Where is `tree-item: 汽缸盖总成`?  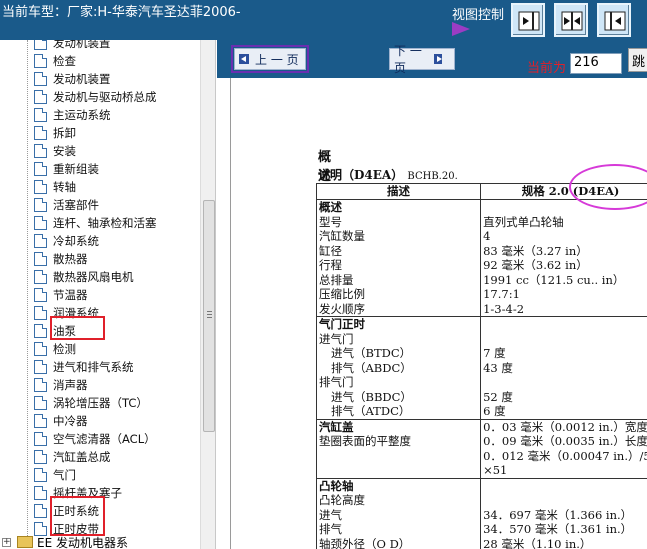 tree-item: 汽缸盖总成 is located at coordinates (72, 457).